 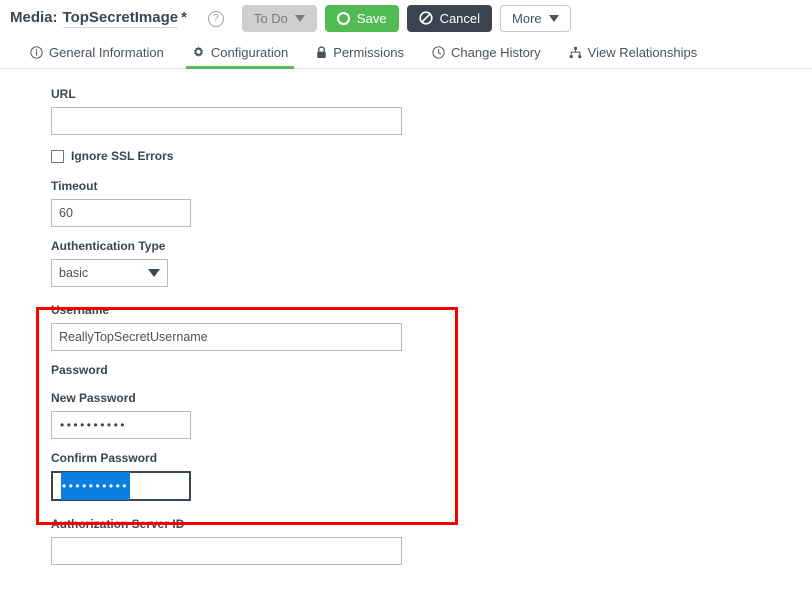 I want to click on help-circle-icon: ?, so click(x=215, y=19).